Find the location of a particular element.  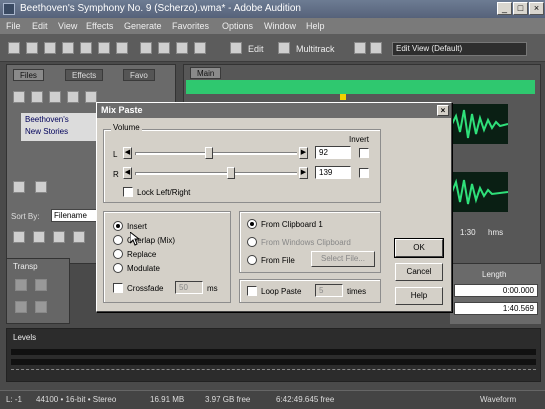

modulate-radio is located at coordinates (118, 268).